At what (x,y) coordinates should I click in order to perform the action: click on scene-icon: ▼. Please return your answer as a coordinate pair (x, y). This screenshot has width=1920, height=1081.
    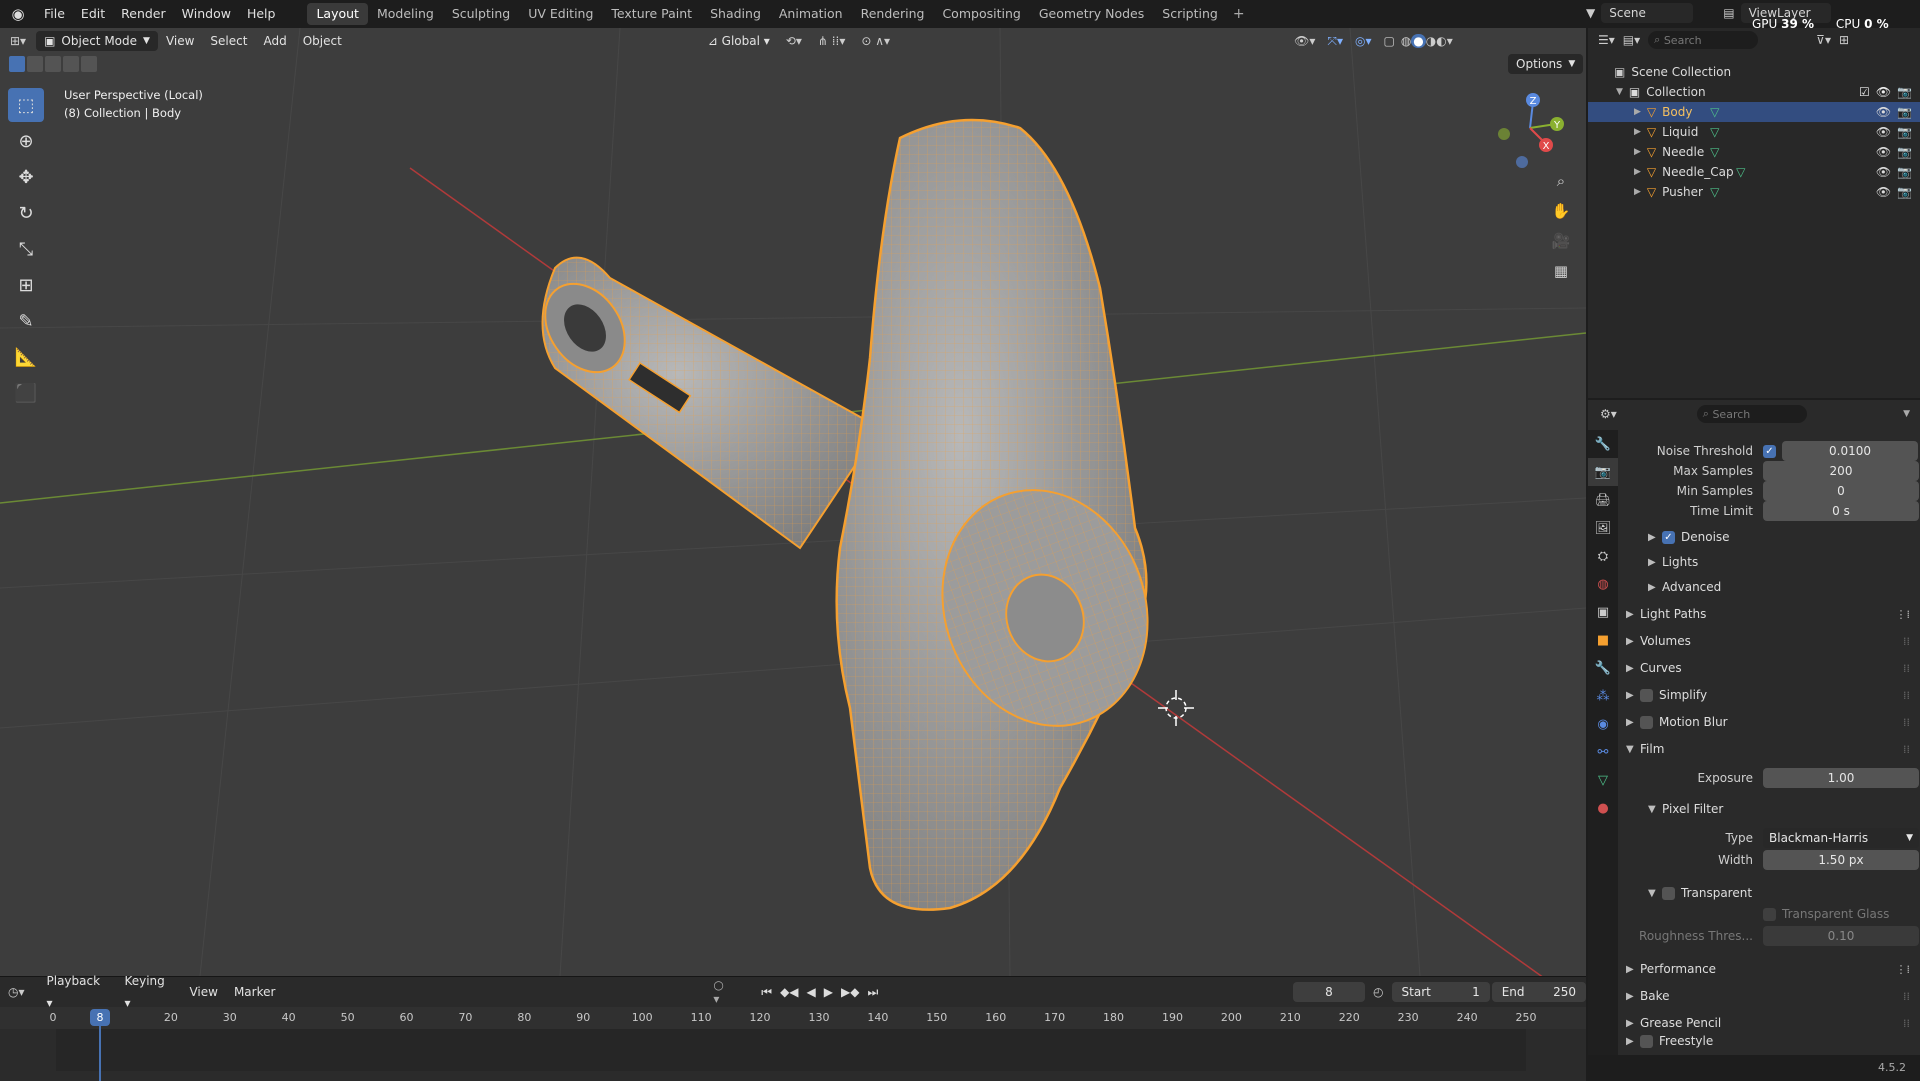
    Looking at the image, I should click on (1590, 13).